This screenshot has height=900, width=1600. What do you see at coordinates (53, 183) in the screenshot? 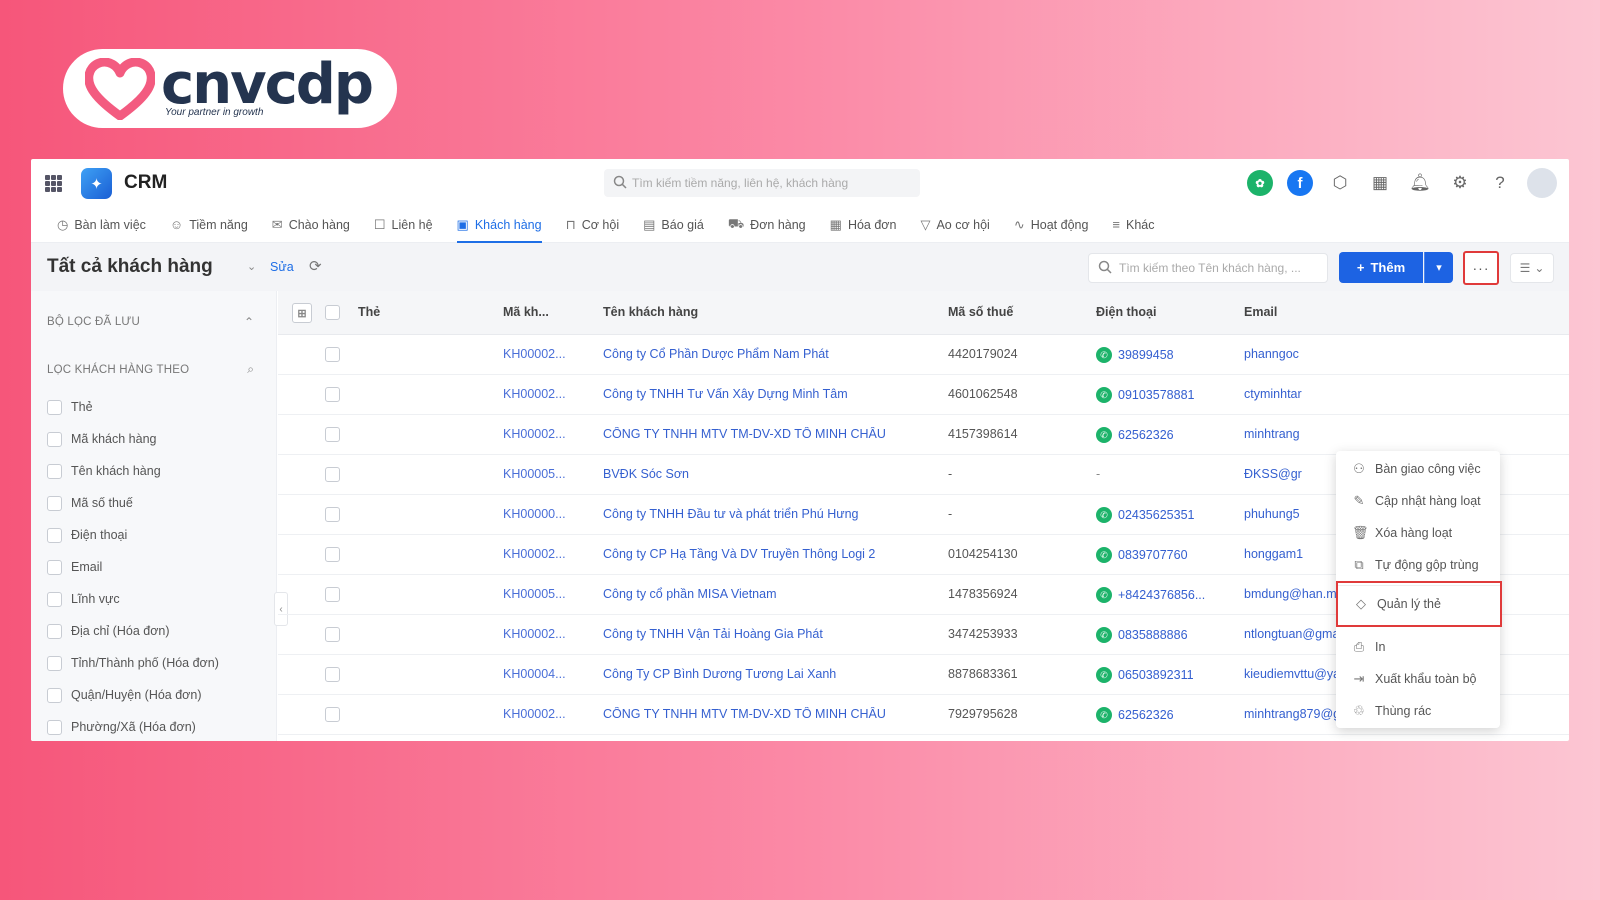
I see `app-launcher-icon` at bounding box center [53, 183].